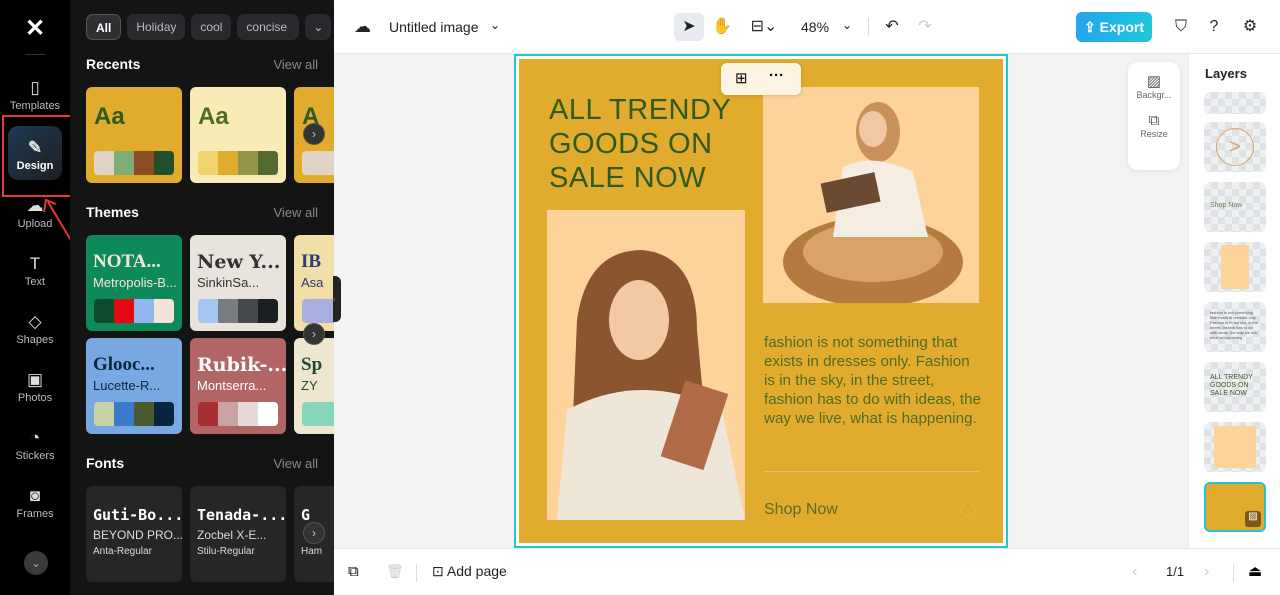 The image size is (1280, 595). I want to click on export-button: ⇪ Export, so click(1114, 27).